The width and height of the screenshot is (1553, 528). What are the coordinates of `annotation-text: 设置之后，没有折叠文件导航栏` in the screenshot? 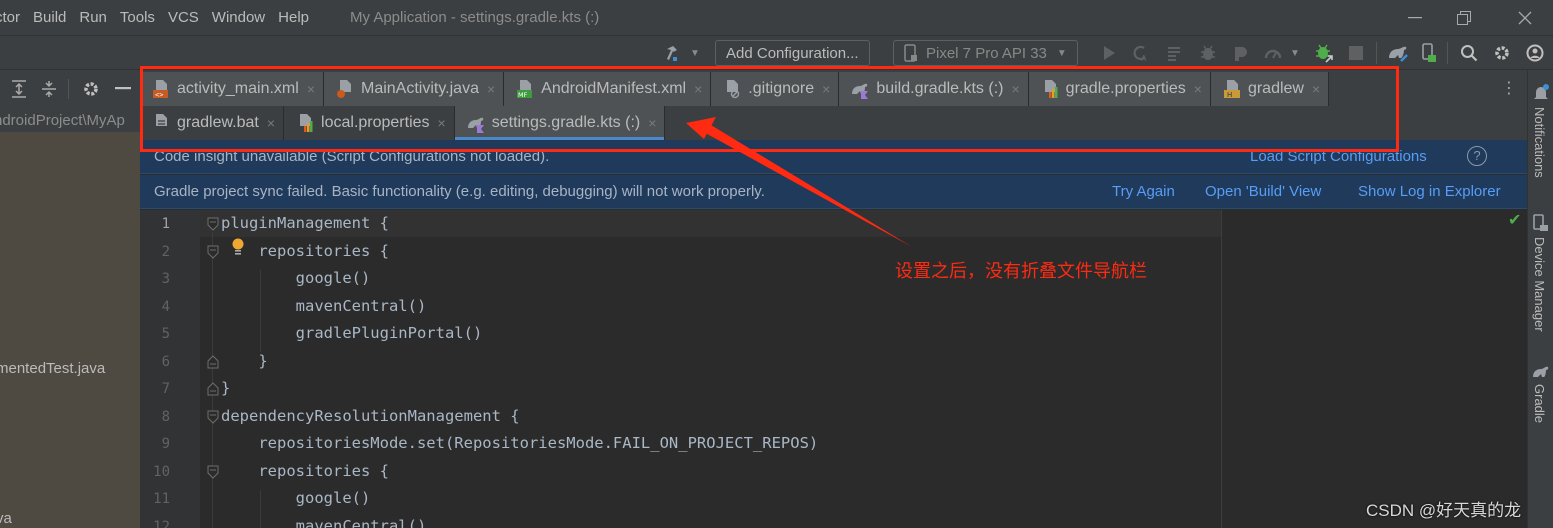 It's located at (1021, 271).